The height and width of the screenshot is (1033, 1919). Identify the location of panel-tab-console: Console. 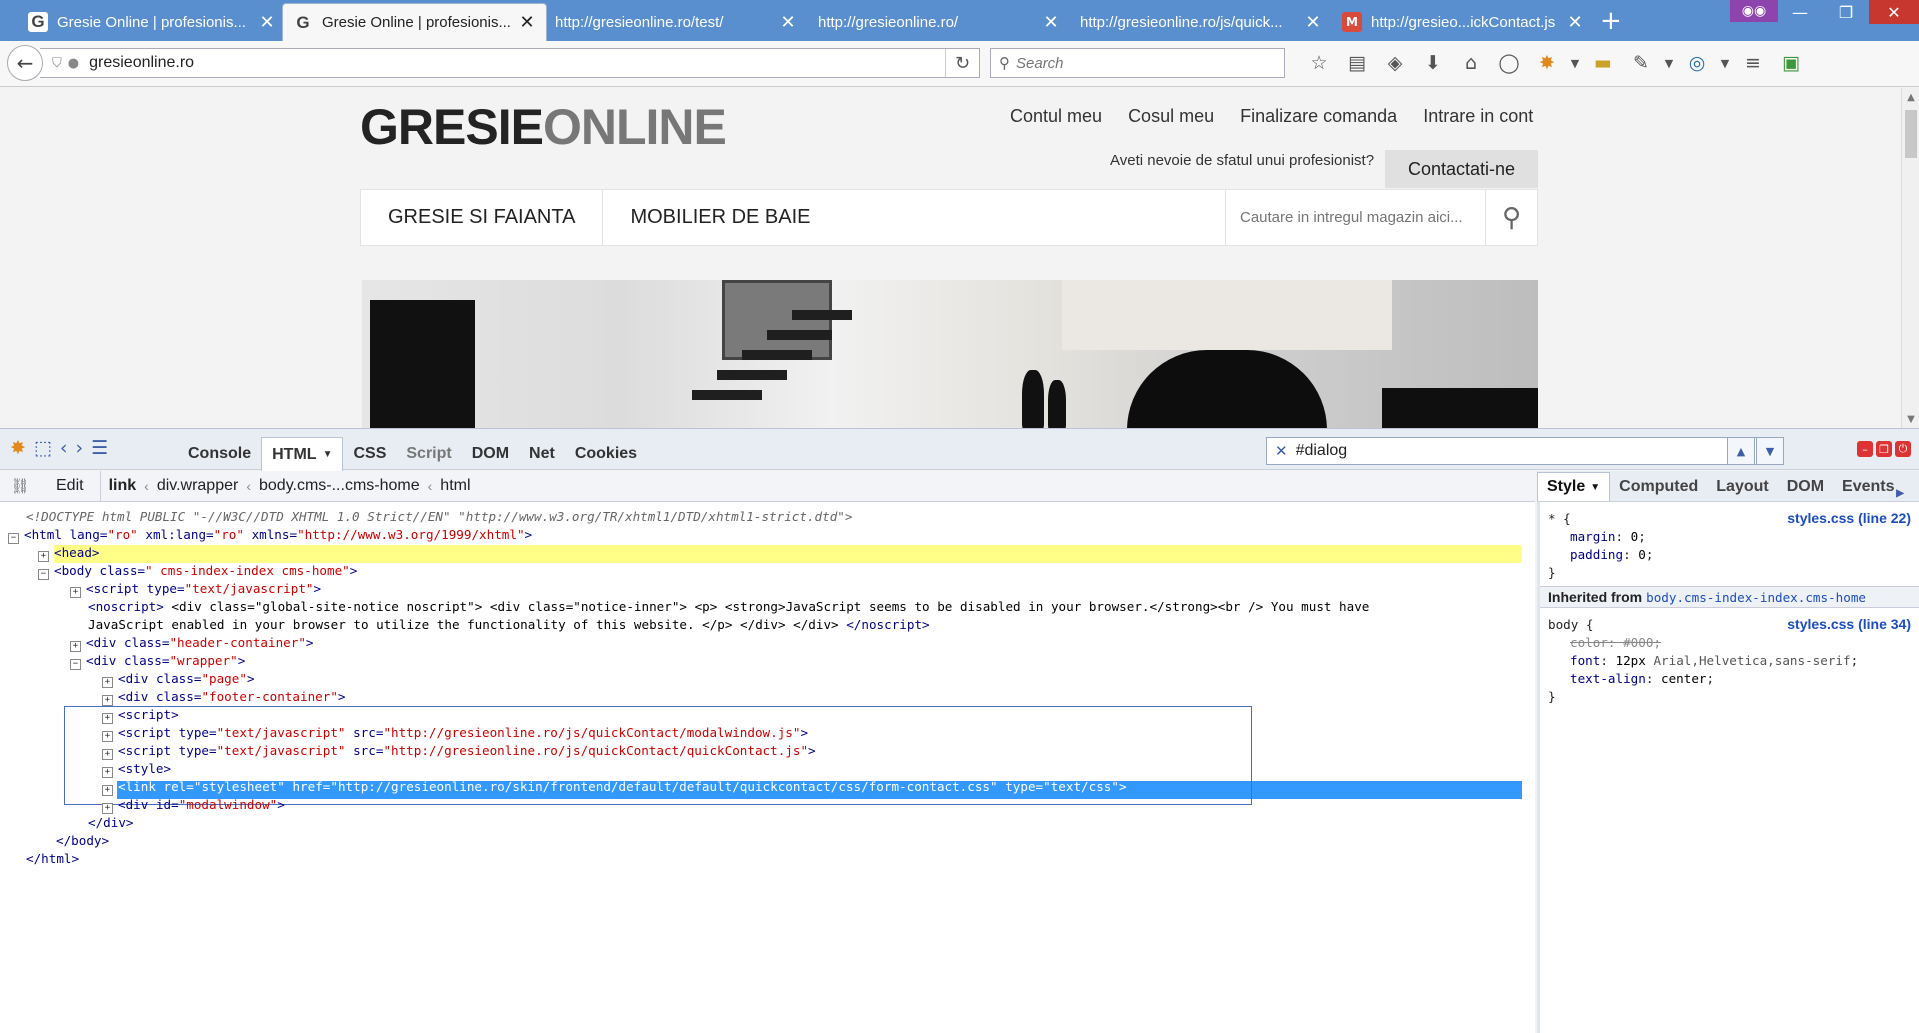
(219, 454).